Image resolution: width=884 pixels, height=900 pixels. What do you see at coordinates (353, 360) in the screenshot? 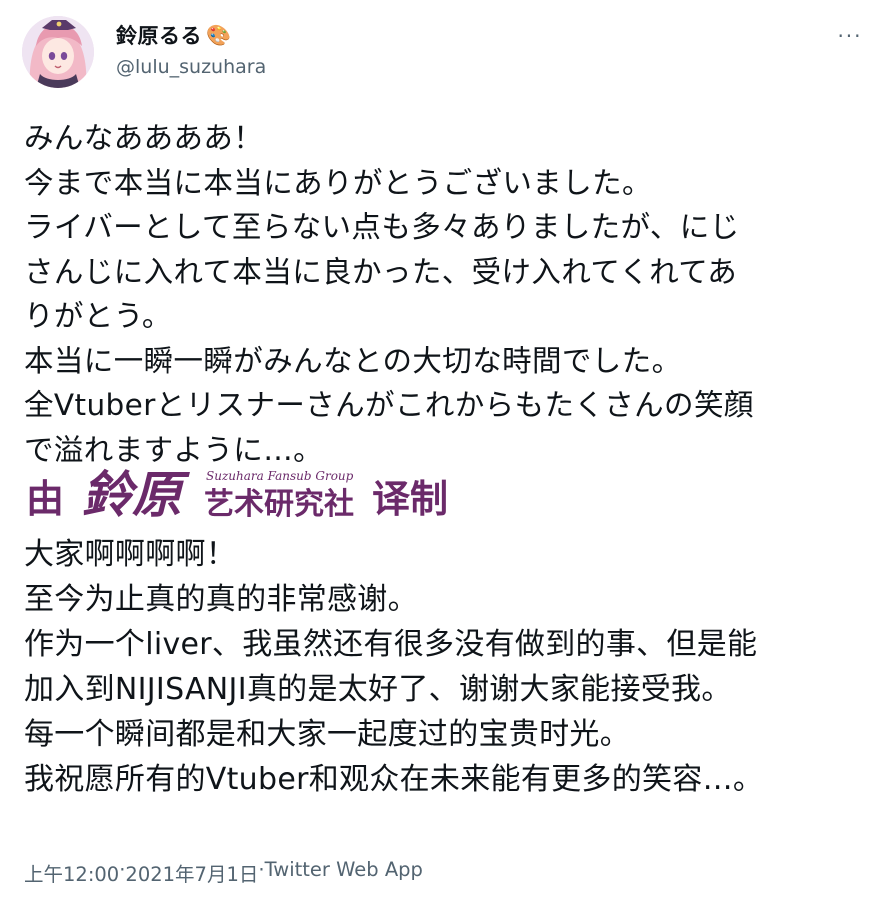
I see `tweet-line: 本当に一瞬一瞬がみんなとの大切な時間でした。` at bounding box center [353, 360].